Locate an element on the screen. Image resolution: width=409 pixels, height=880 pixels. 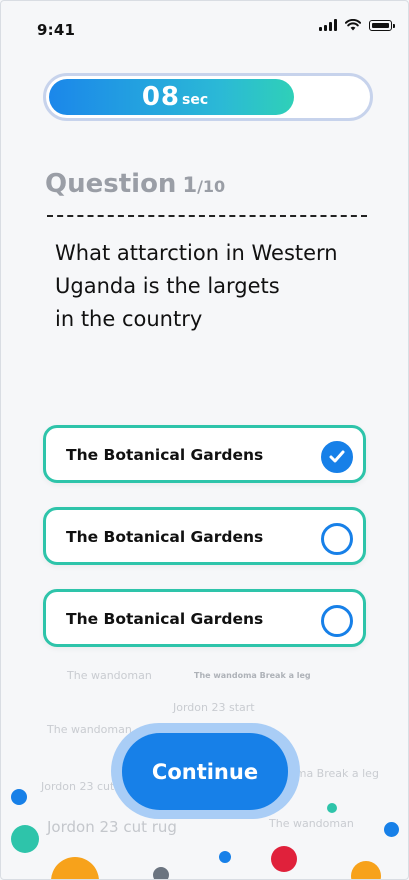
question-total: /10 is located at coordinates (211, 186).